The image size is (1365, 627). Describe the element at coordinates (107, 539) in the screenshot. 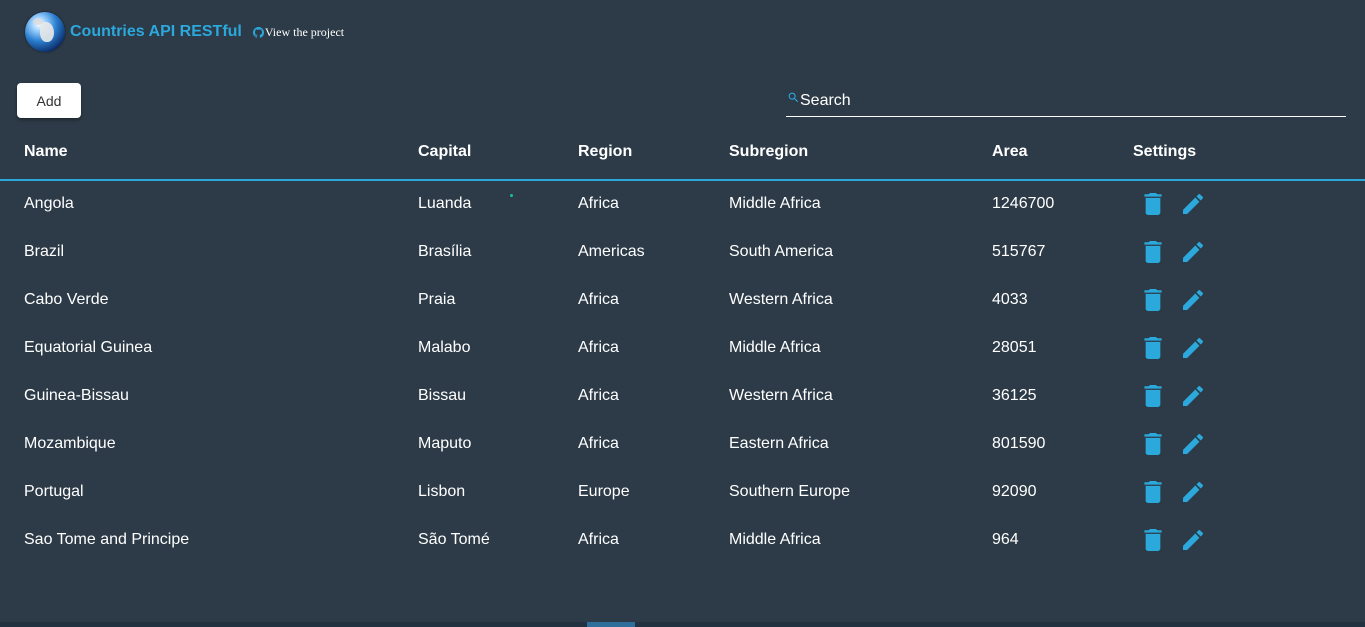

I see `cell-name: Sao Tome and Principe` at that location.